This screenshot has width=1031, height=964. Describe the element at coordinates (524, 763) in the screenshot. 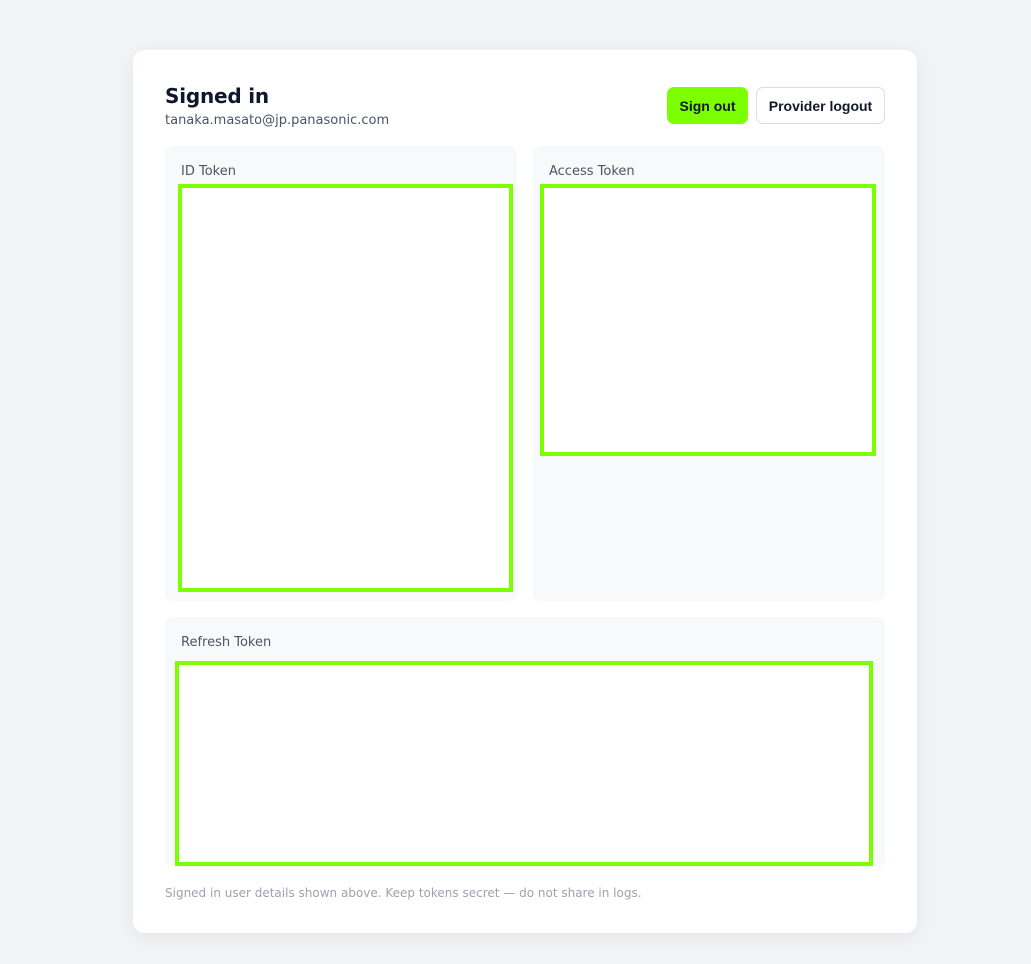

I see `refresh-token-field` at that location.